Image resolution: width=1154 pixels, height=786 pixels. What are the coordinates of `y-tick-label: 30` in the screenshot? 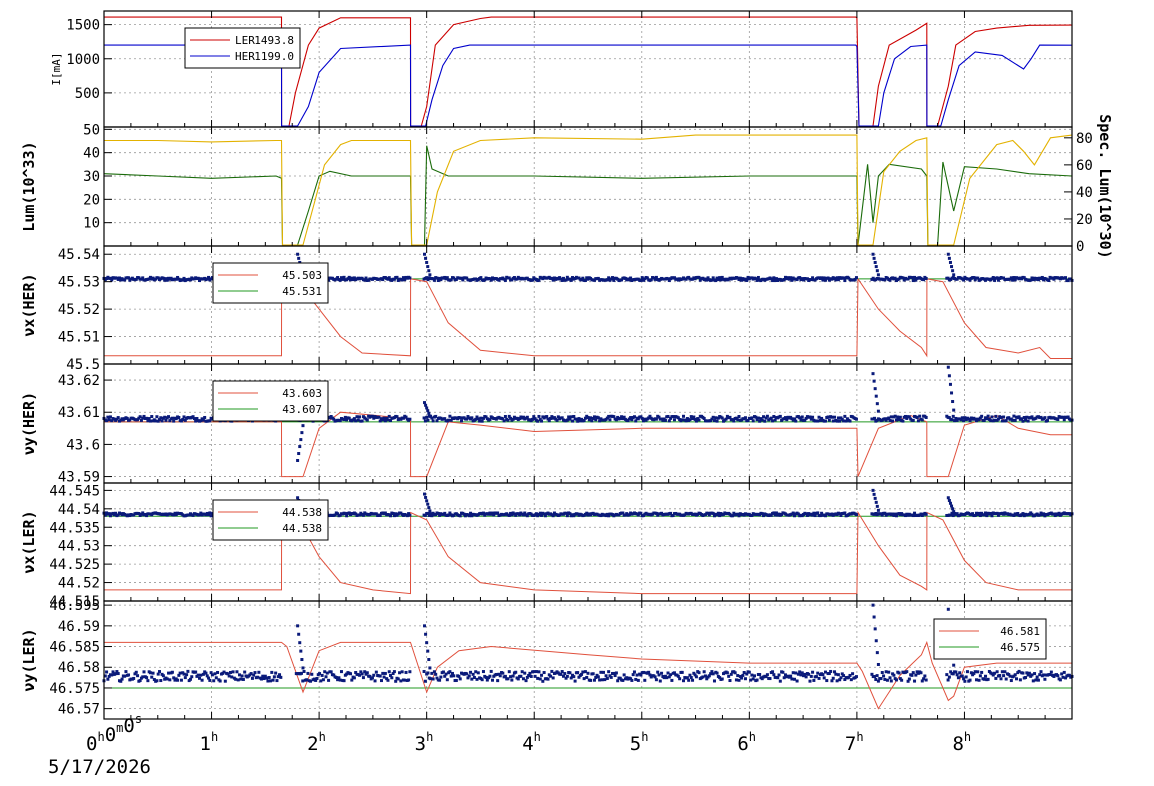 It's located at (91, 177).